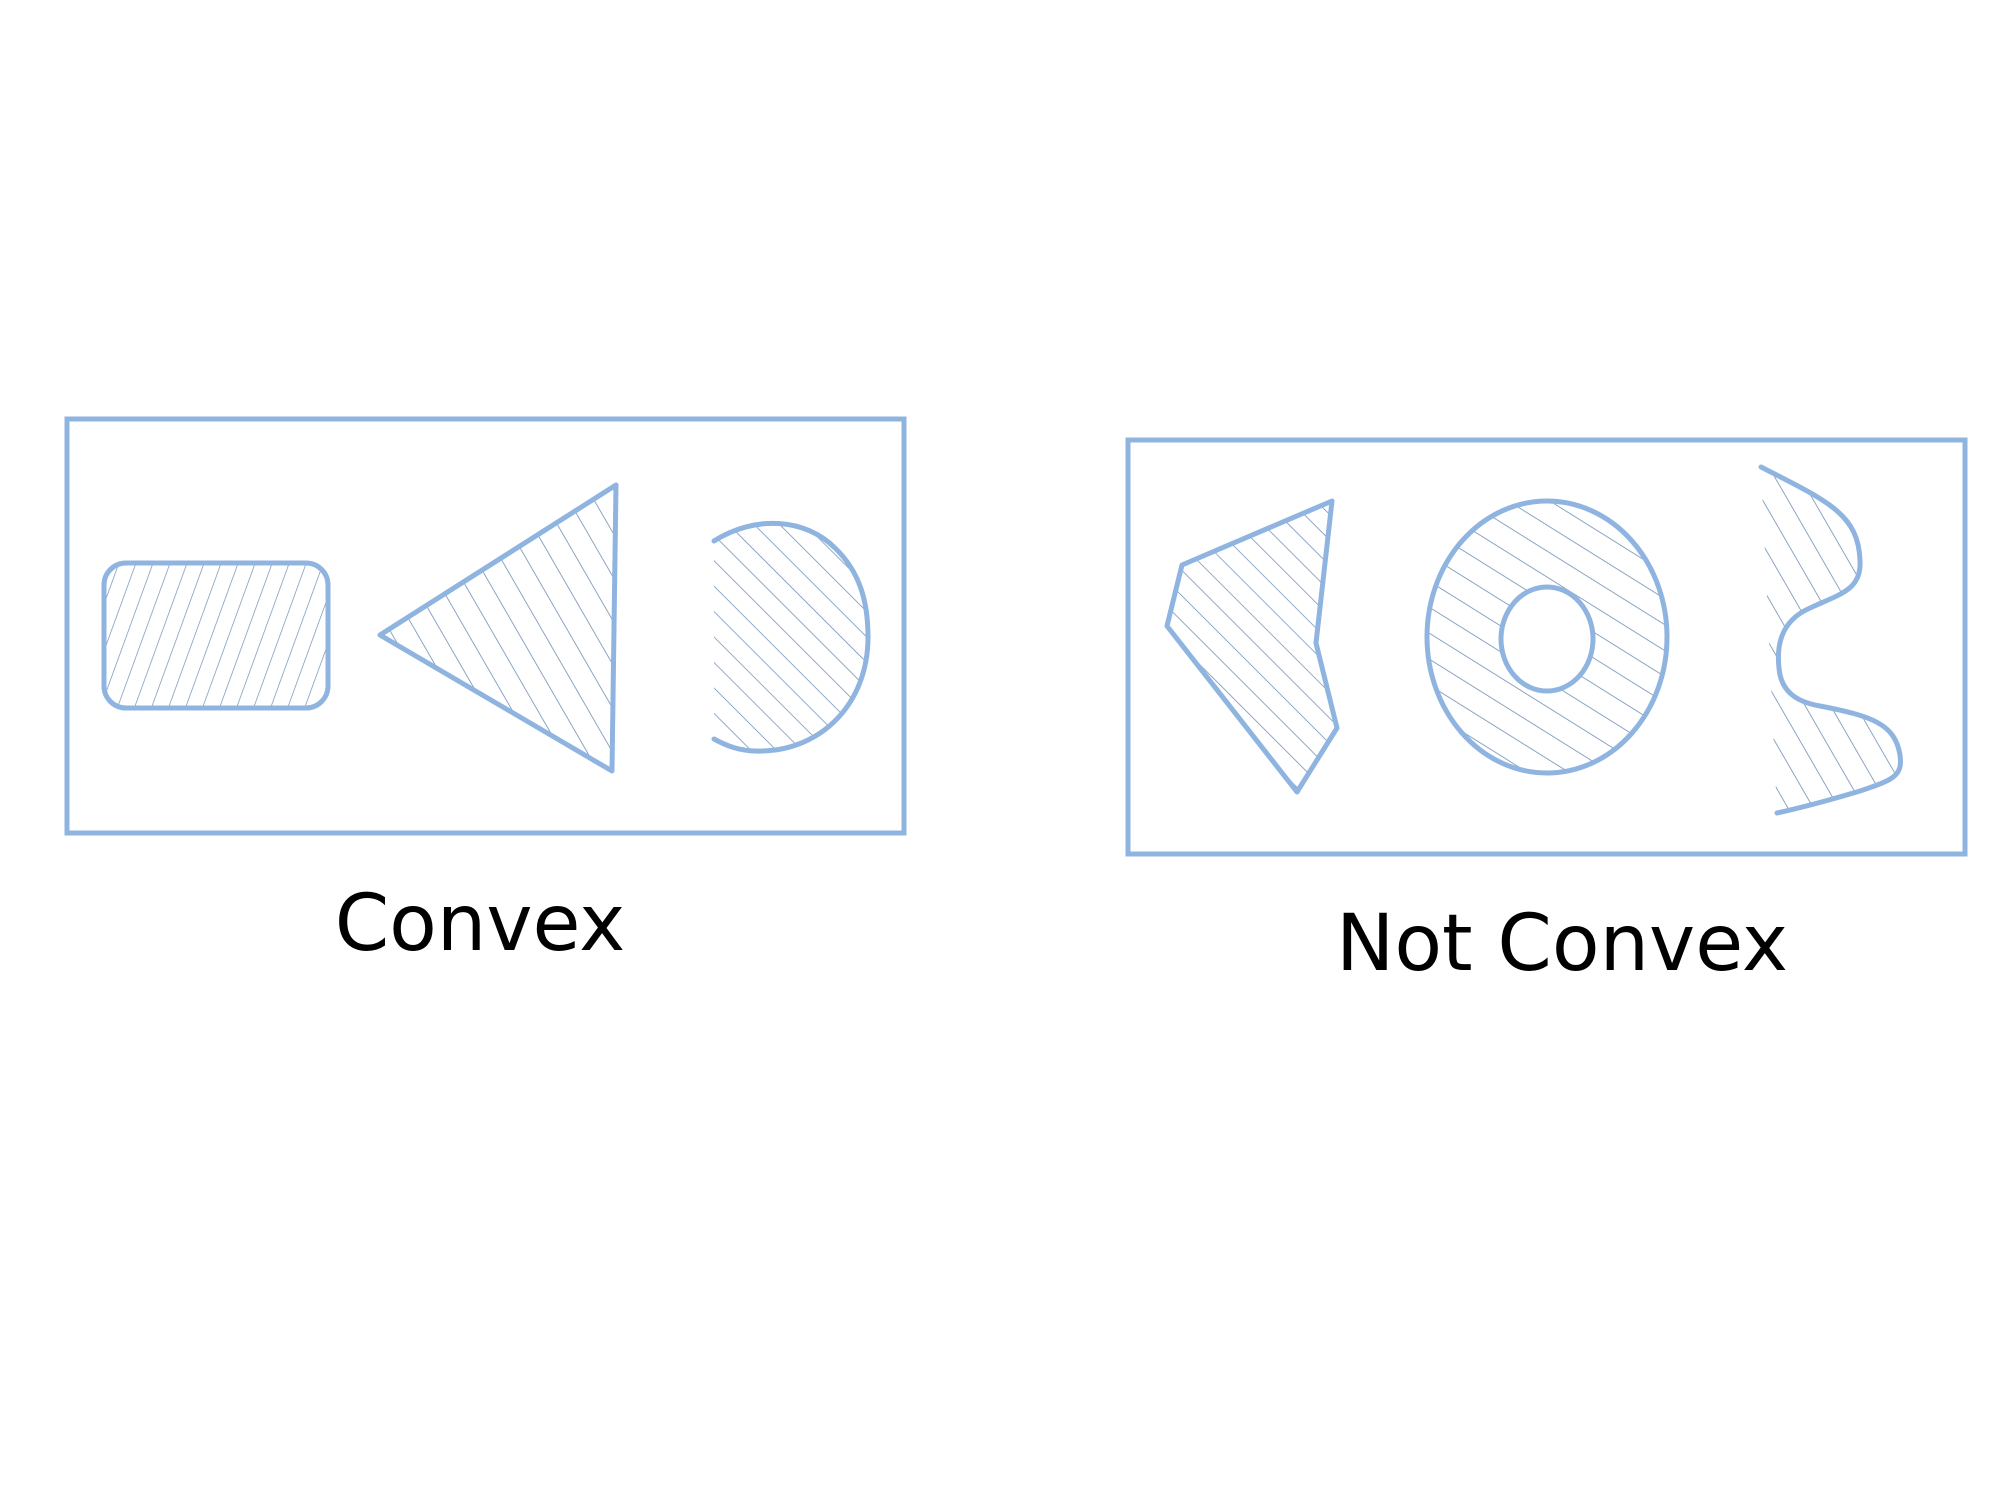 The height and width of the screenshot is (1500, 2000). I want to click on half-disc-shape, so click(791, 637).